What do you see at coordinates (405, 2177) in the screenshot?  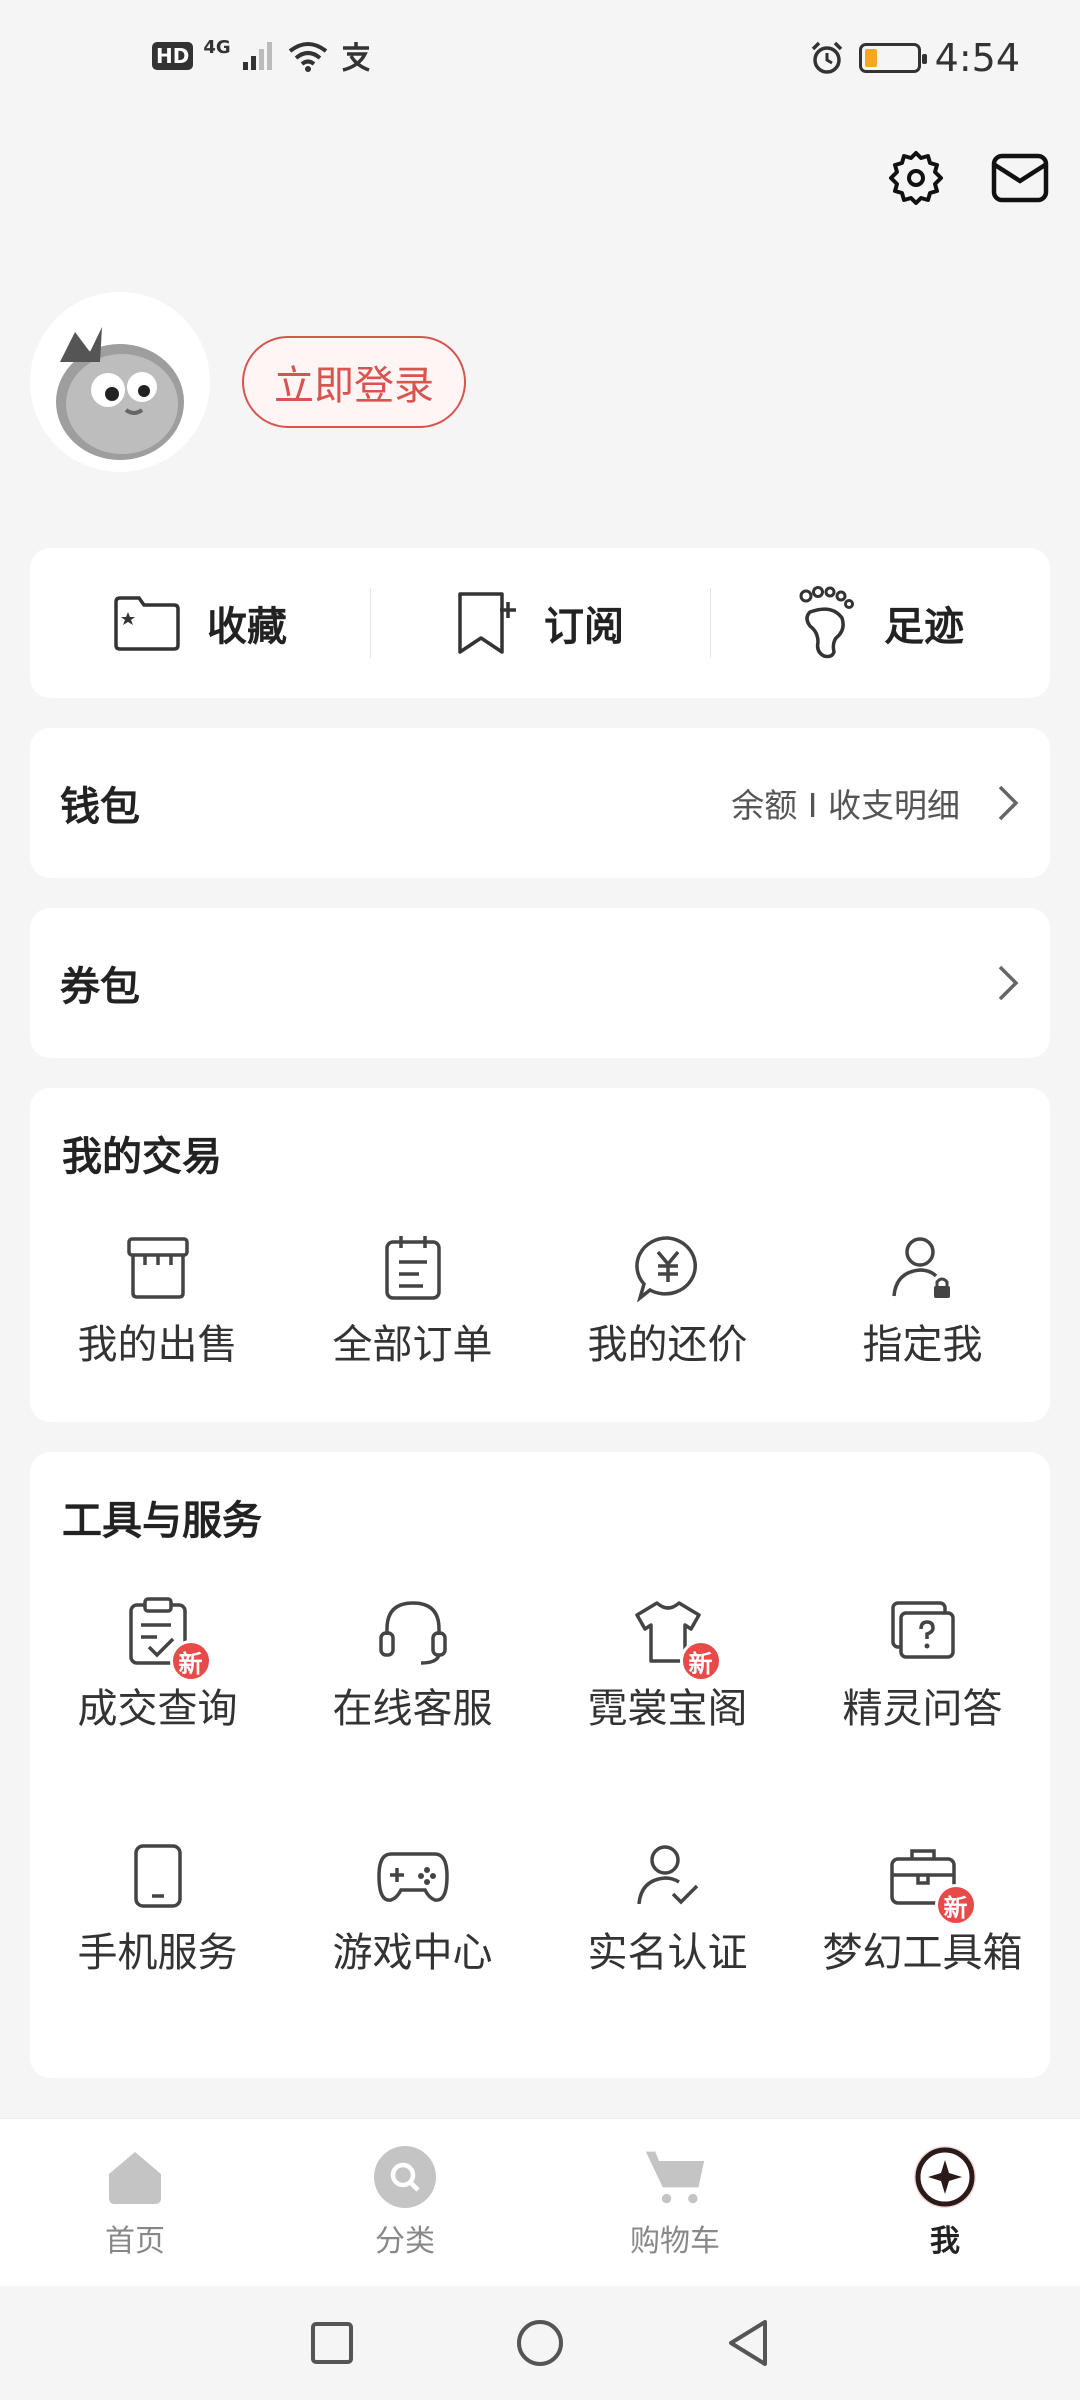 I see `search-icon` at bounding box center [405, 2177].